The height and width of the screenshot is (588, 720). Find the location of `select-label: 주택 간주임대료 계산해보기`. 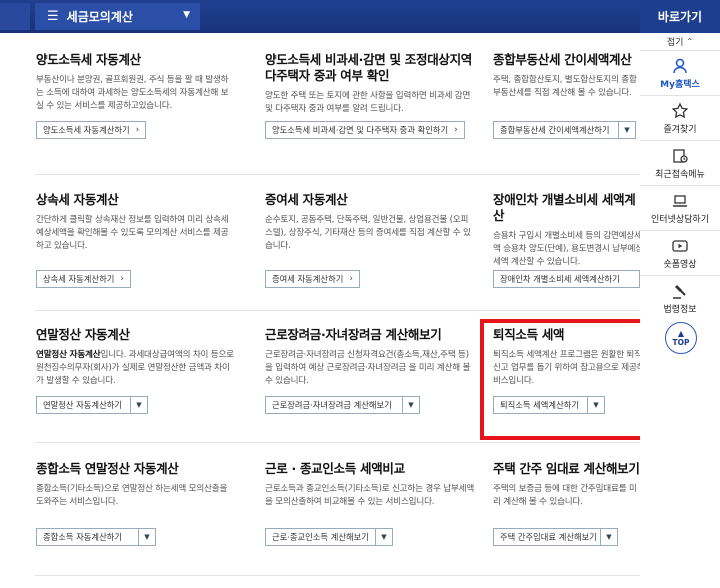

select-label: 주택 간주임대료 계산해보기 is located at coordinates (548, 537).